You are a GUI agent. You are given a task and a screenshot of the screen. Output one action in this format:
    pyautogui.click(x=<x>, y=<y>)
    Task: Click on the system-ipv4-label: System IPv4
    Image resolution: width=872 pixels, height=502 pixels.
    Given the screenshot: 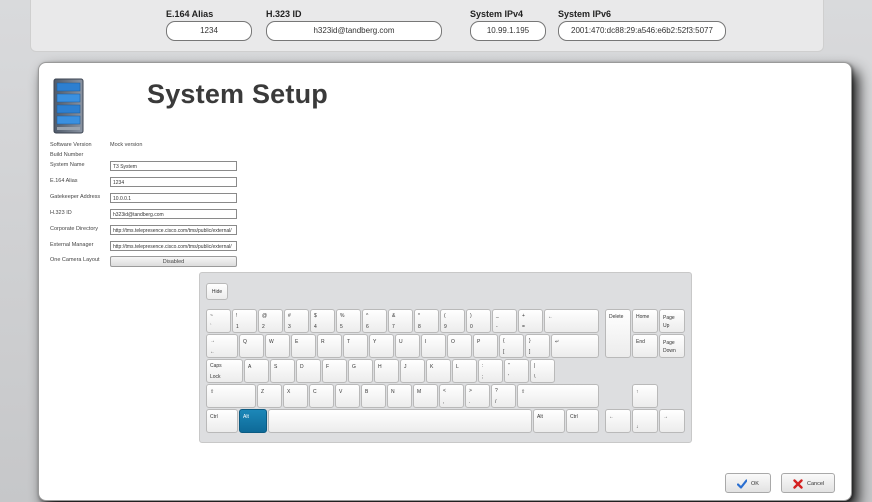 What is the action you would take?
    pyautogui.click(x=497, y=14)
    